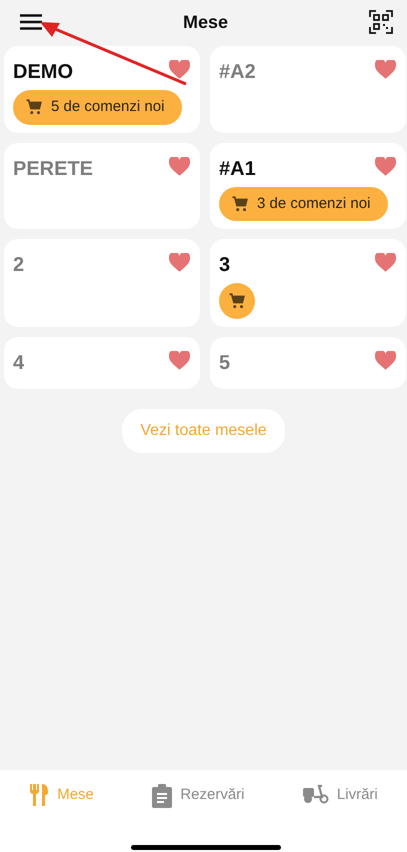 Image resolution: width=407 pixels, height=852 pixels. What do you see at coordinates (381, 22) in the screenshot?
I see `qr-scan-icon` at bounding box center [381, 22].